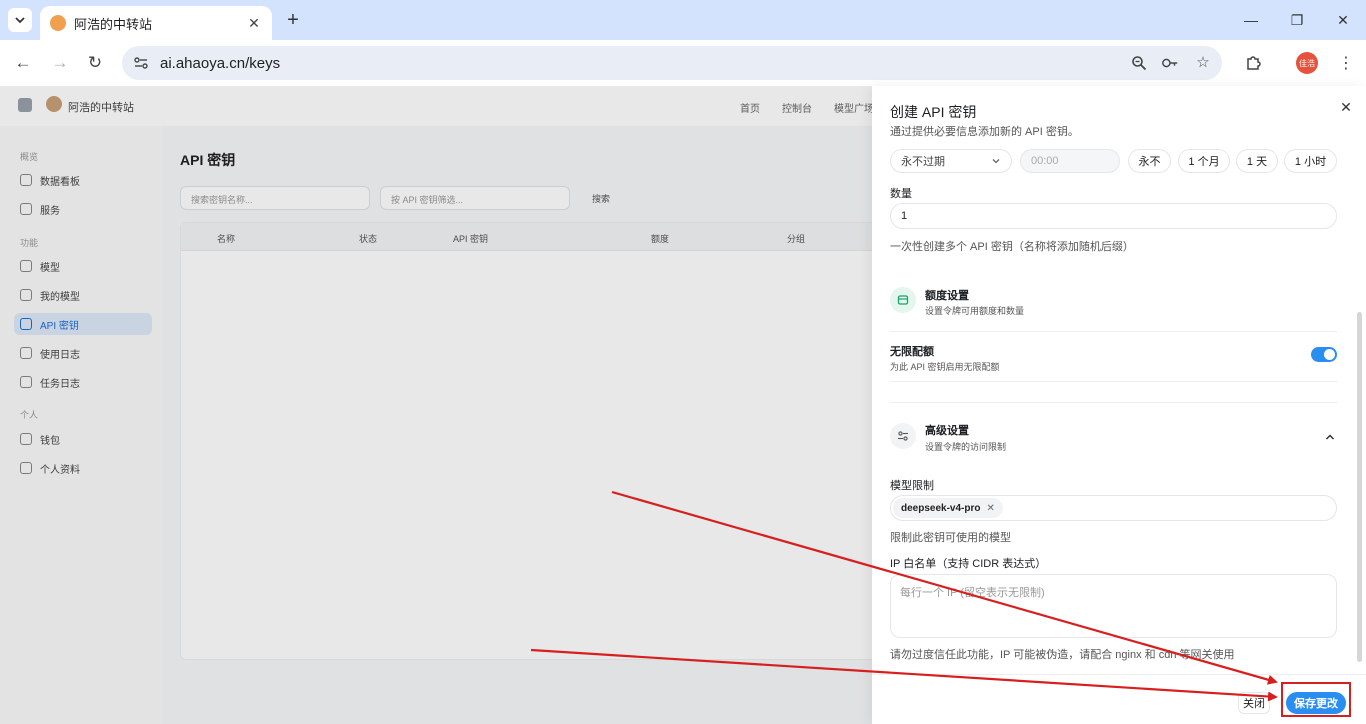 This screenshot has height=724, width=1366. What do you see at coordinates (912, 486) in the screenshot?
I see `model-limit-label: 模型限制` at bounding box center [912, 486].